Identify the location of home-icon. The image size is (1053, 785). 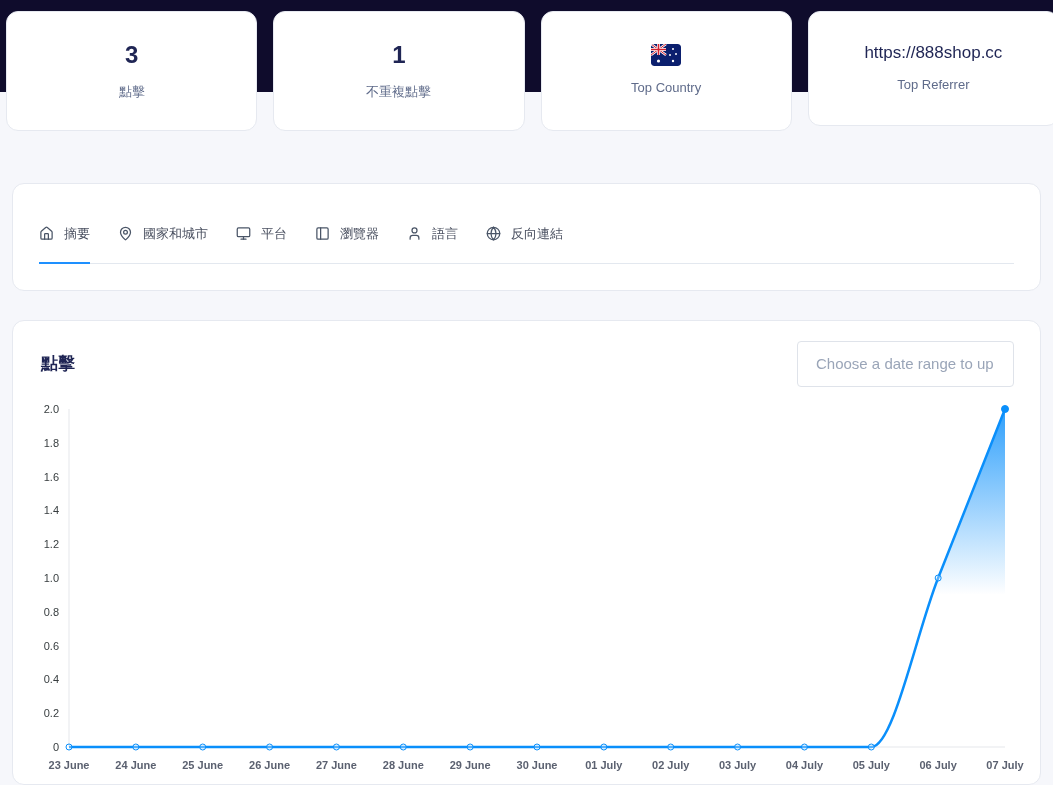
(46, 234).